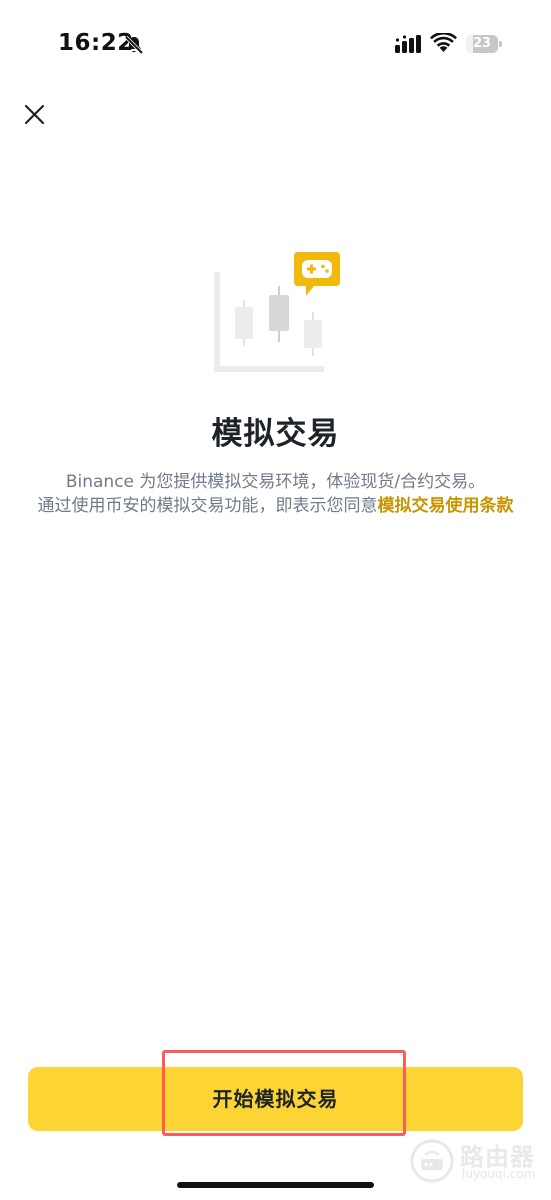 The height and width of the screenshot is (1200, 551). Describe the element at coordinates (96, 43) in the screenshot. I see `status-time: 16:22` at that location.